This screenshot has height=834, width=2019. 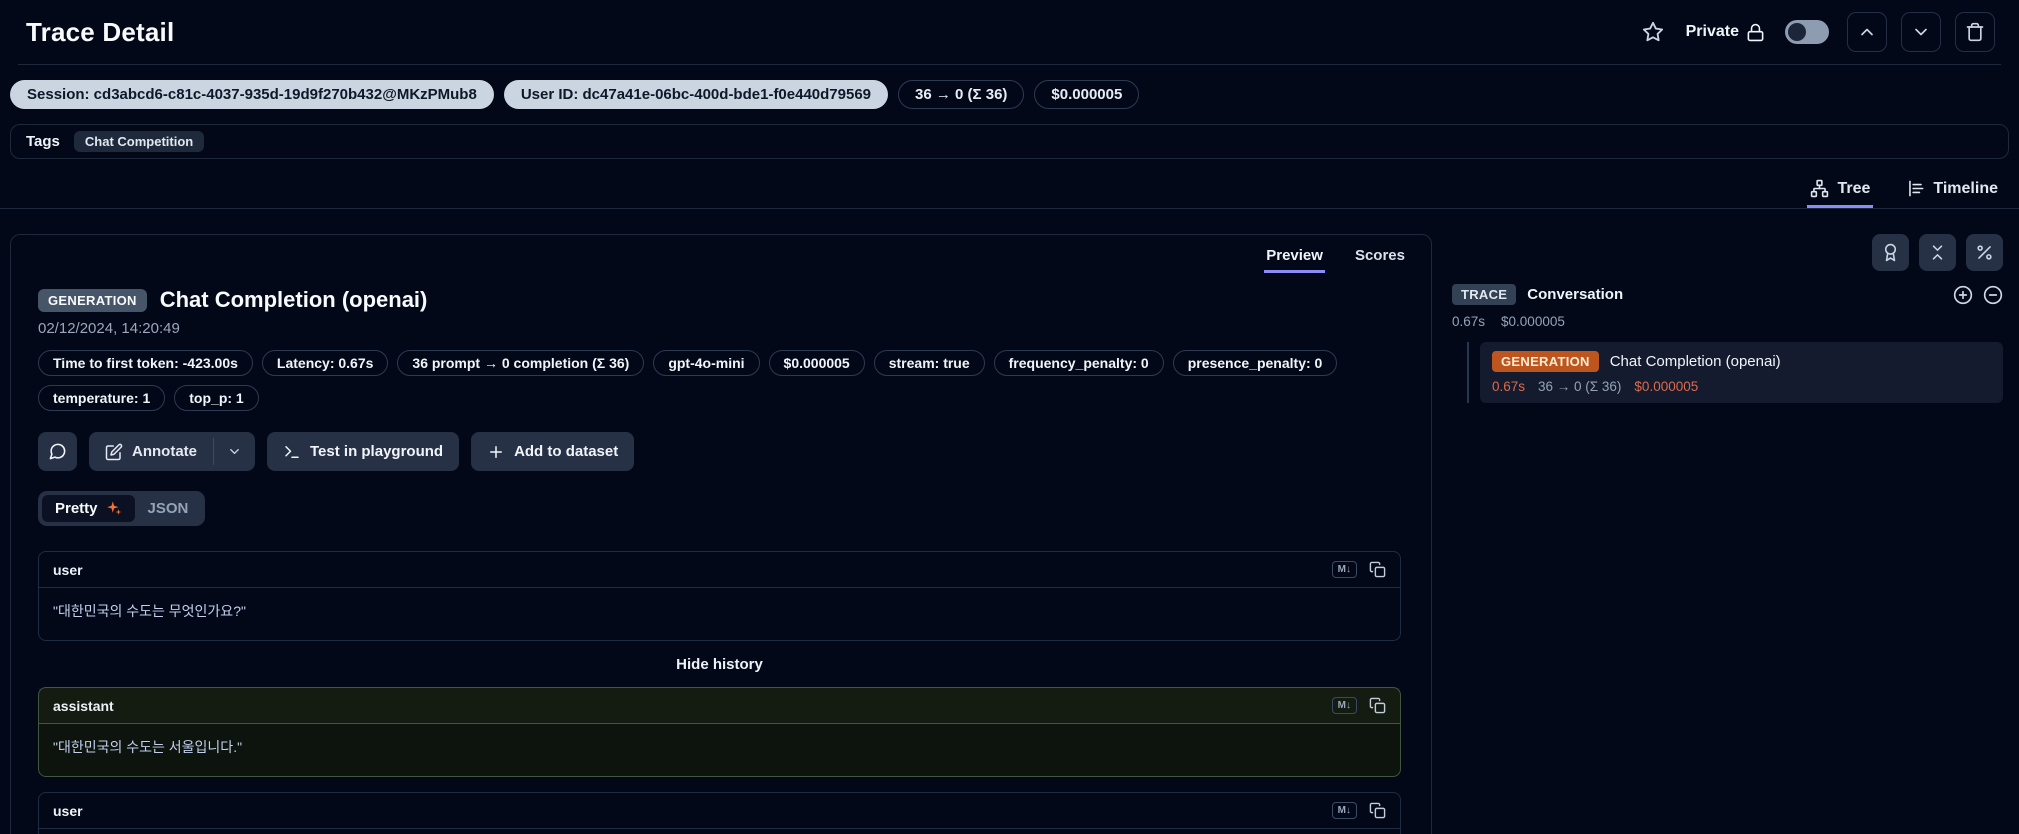 What do you see at coordinates (1921, 32) in the screenshot?
I see `next-trace-button` at bounding box center [1921, 32].